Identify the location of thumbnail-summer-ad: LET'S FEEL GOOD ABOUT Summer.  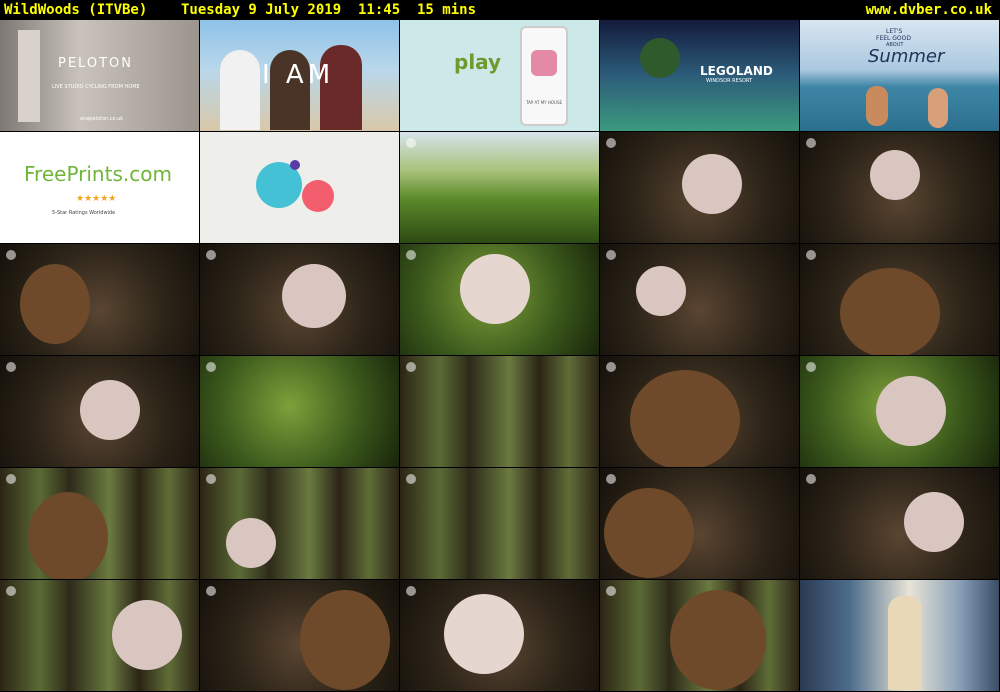
(900, 76).